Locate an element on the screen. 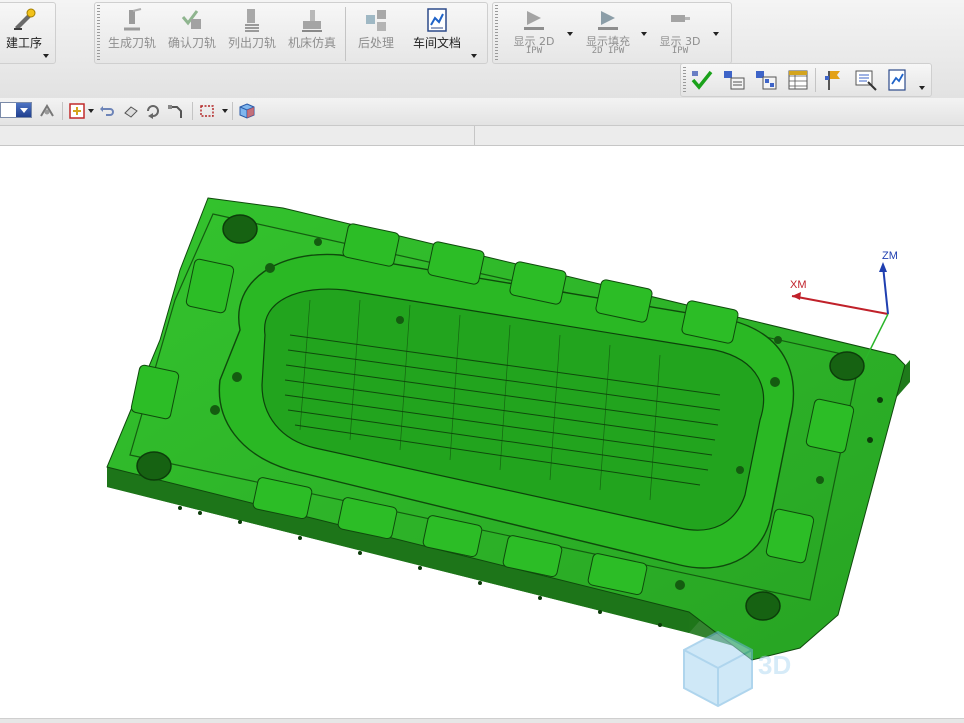 The height and width of the screenshot is (723, 964). filter-dropdown is located at coordinates (16, 110).